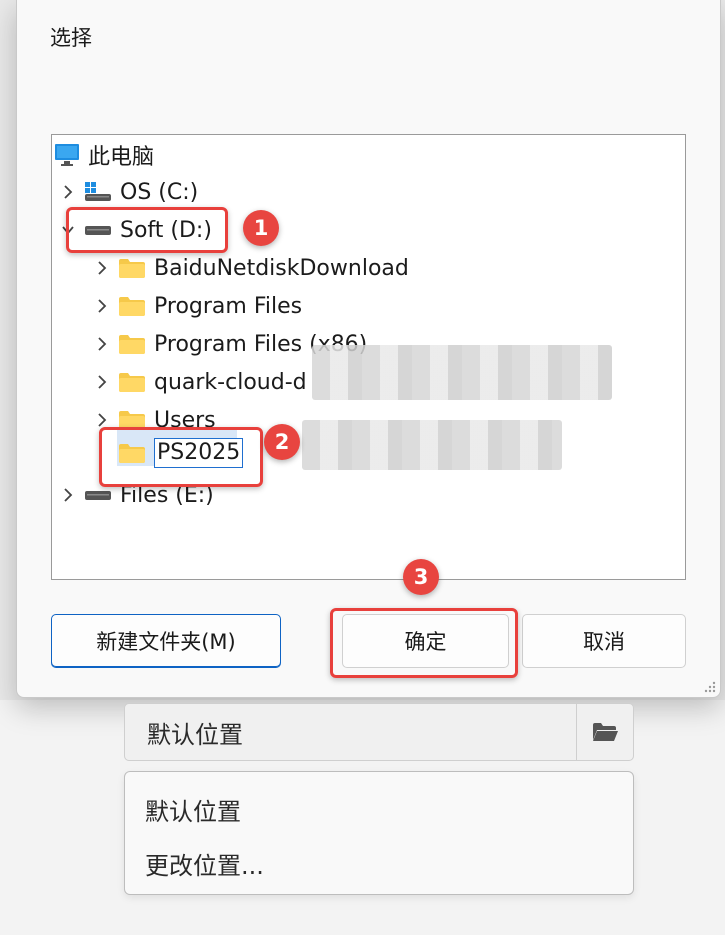  I want to click on tree-item-label: OS (C:), so click(159, 192).